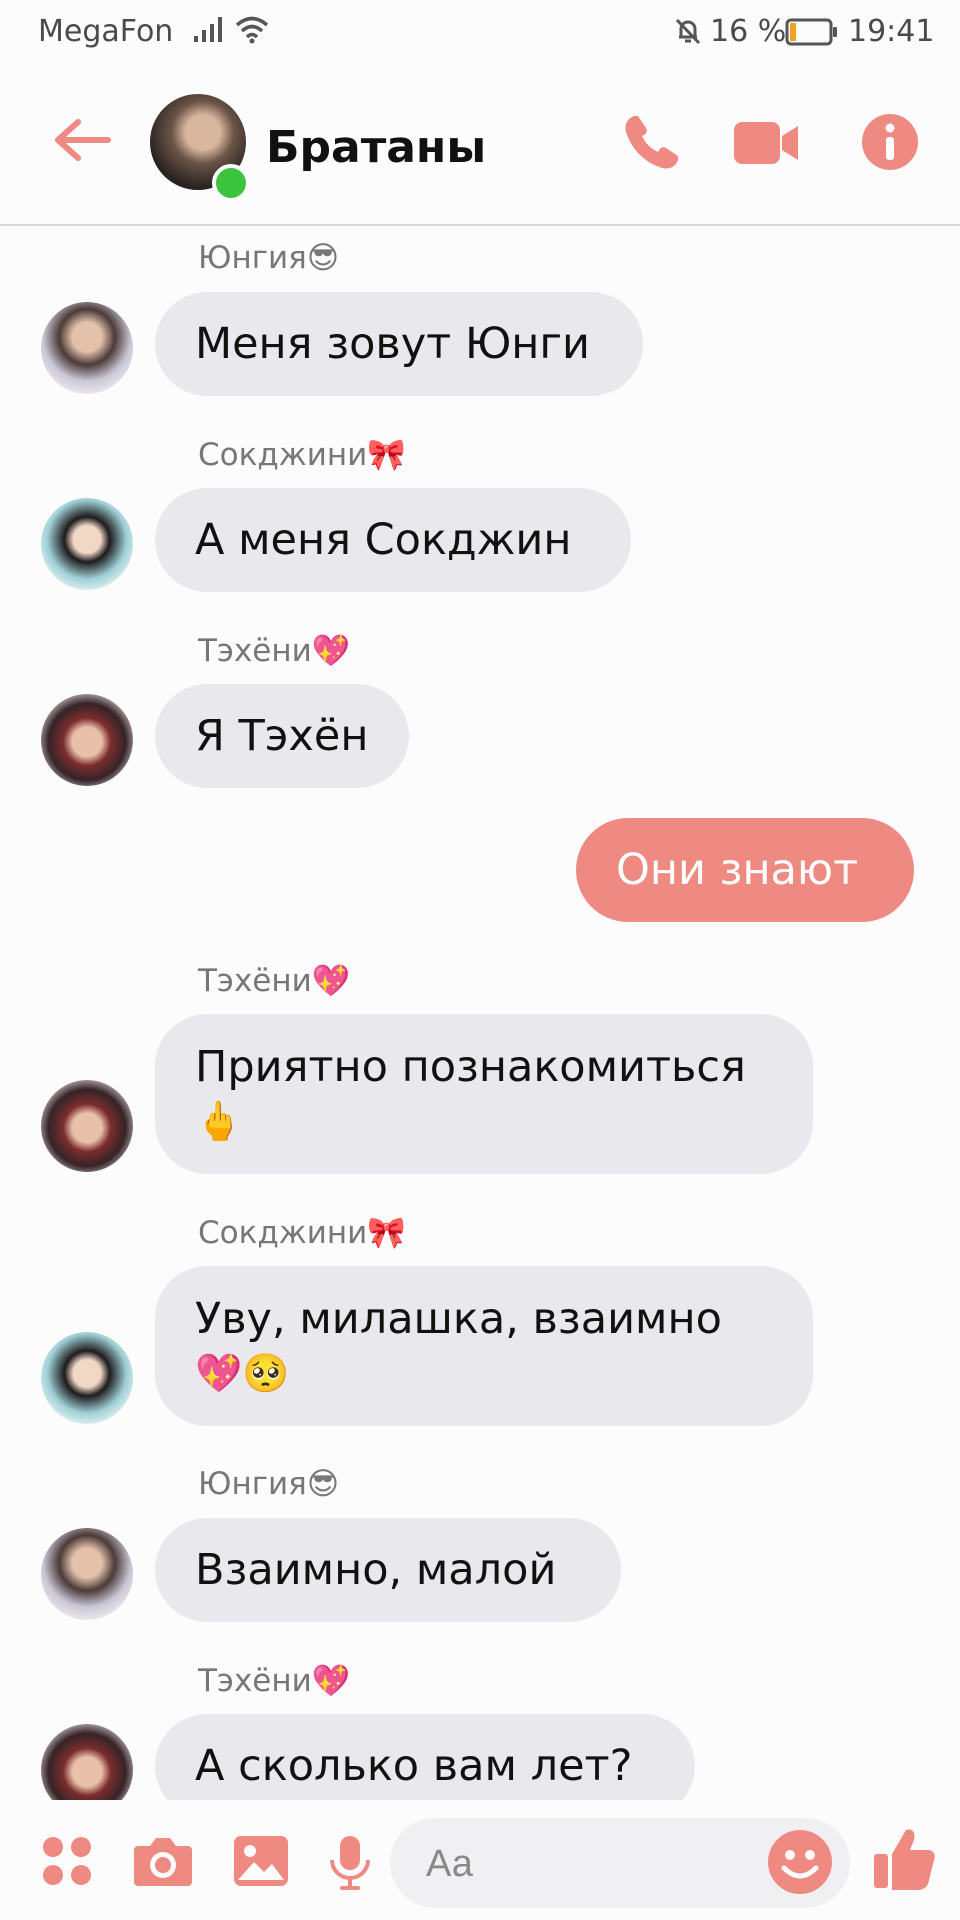 This screenshot has height=1920, width=960. I want to click on message-text: Я Тэхён, so click(282, 736).